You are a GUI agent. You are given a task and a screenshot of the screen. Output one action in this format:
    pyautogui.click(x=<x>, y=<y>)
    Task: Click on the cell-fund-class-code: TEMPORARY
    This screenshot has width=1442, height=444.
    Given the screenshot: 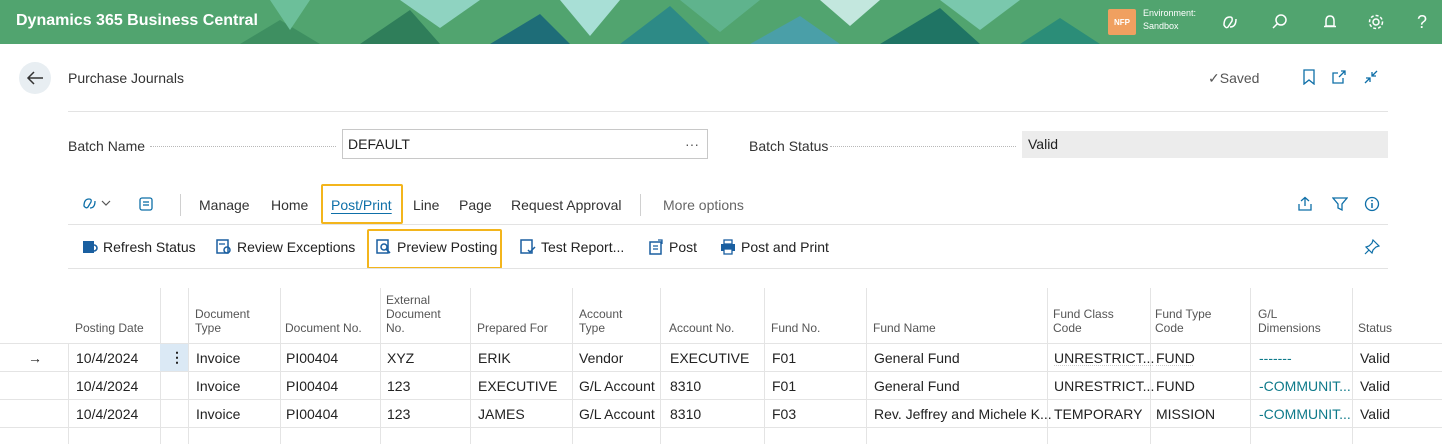 What is the action you would take?
    pyautogui.click(x=1098, y=414)
    